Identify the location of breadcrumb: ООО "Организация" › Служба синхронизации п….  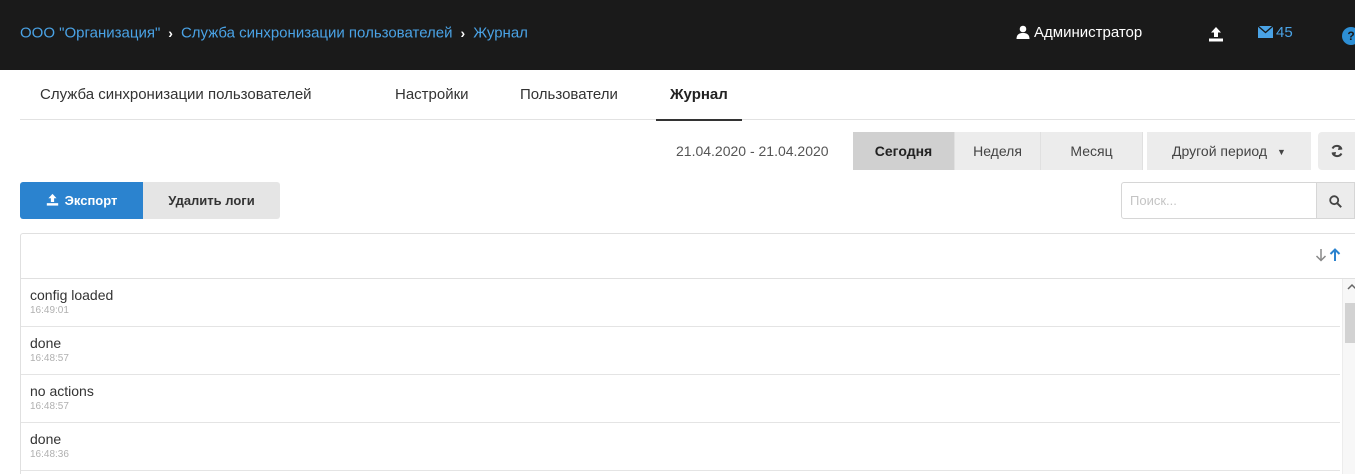
(274, 33).